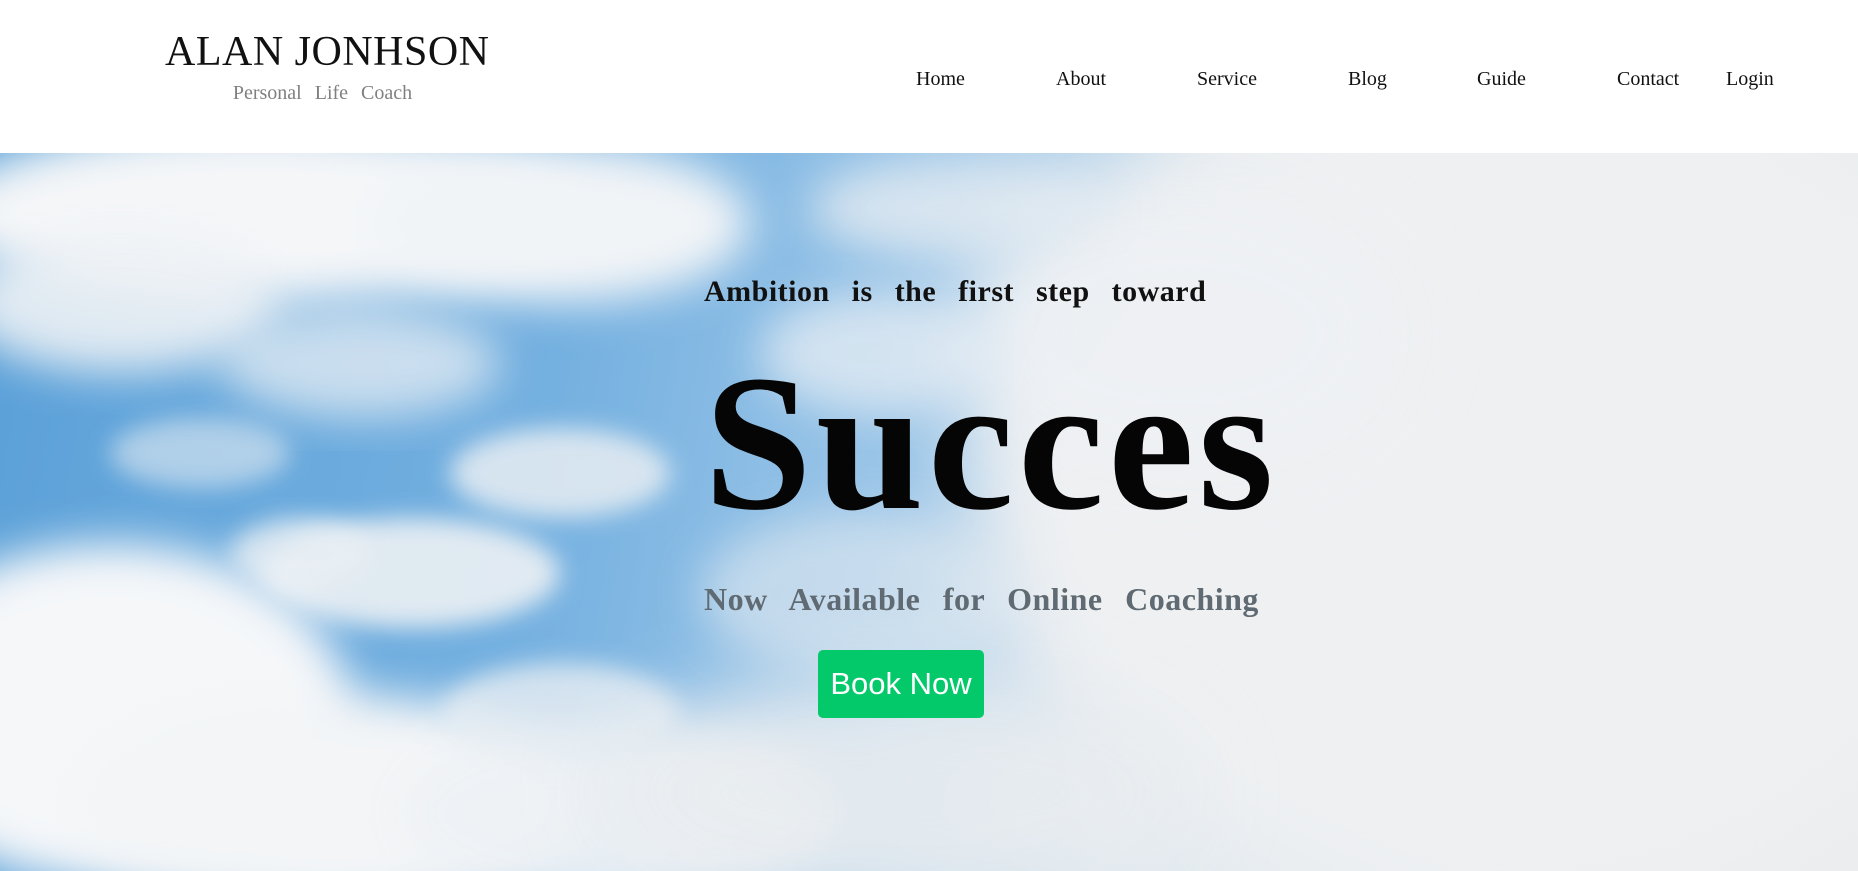 The height and width of the screenshot is (871, 1858). What do you see at coordinates (1750, 79) in the screenshot?
I see `nav-item-login: Login` at bounding box center [1750, 79].